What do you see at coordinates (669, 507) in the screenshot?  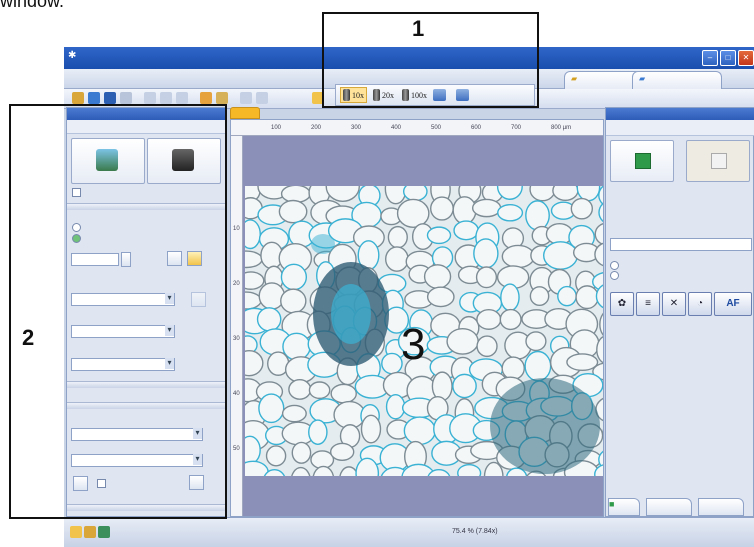 I see `tab-image` at bounding box center [669, 507].